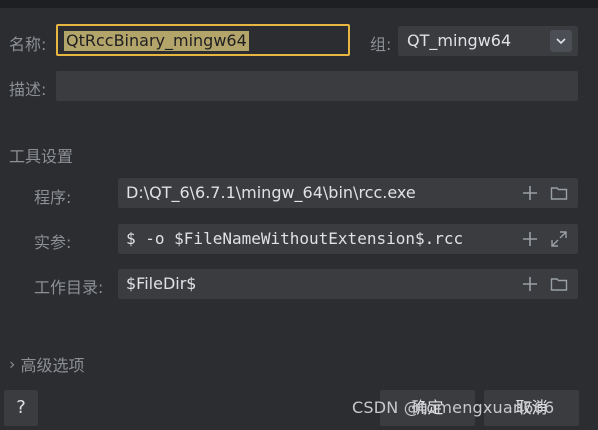 The width and height of the screenshot is (598, 430). What do you see at coordinates (381, 44) in the screenshot?
I see `group-label: 组:` at bounding box center [381, 44].